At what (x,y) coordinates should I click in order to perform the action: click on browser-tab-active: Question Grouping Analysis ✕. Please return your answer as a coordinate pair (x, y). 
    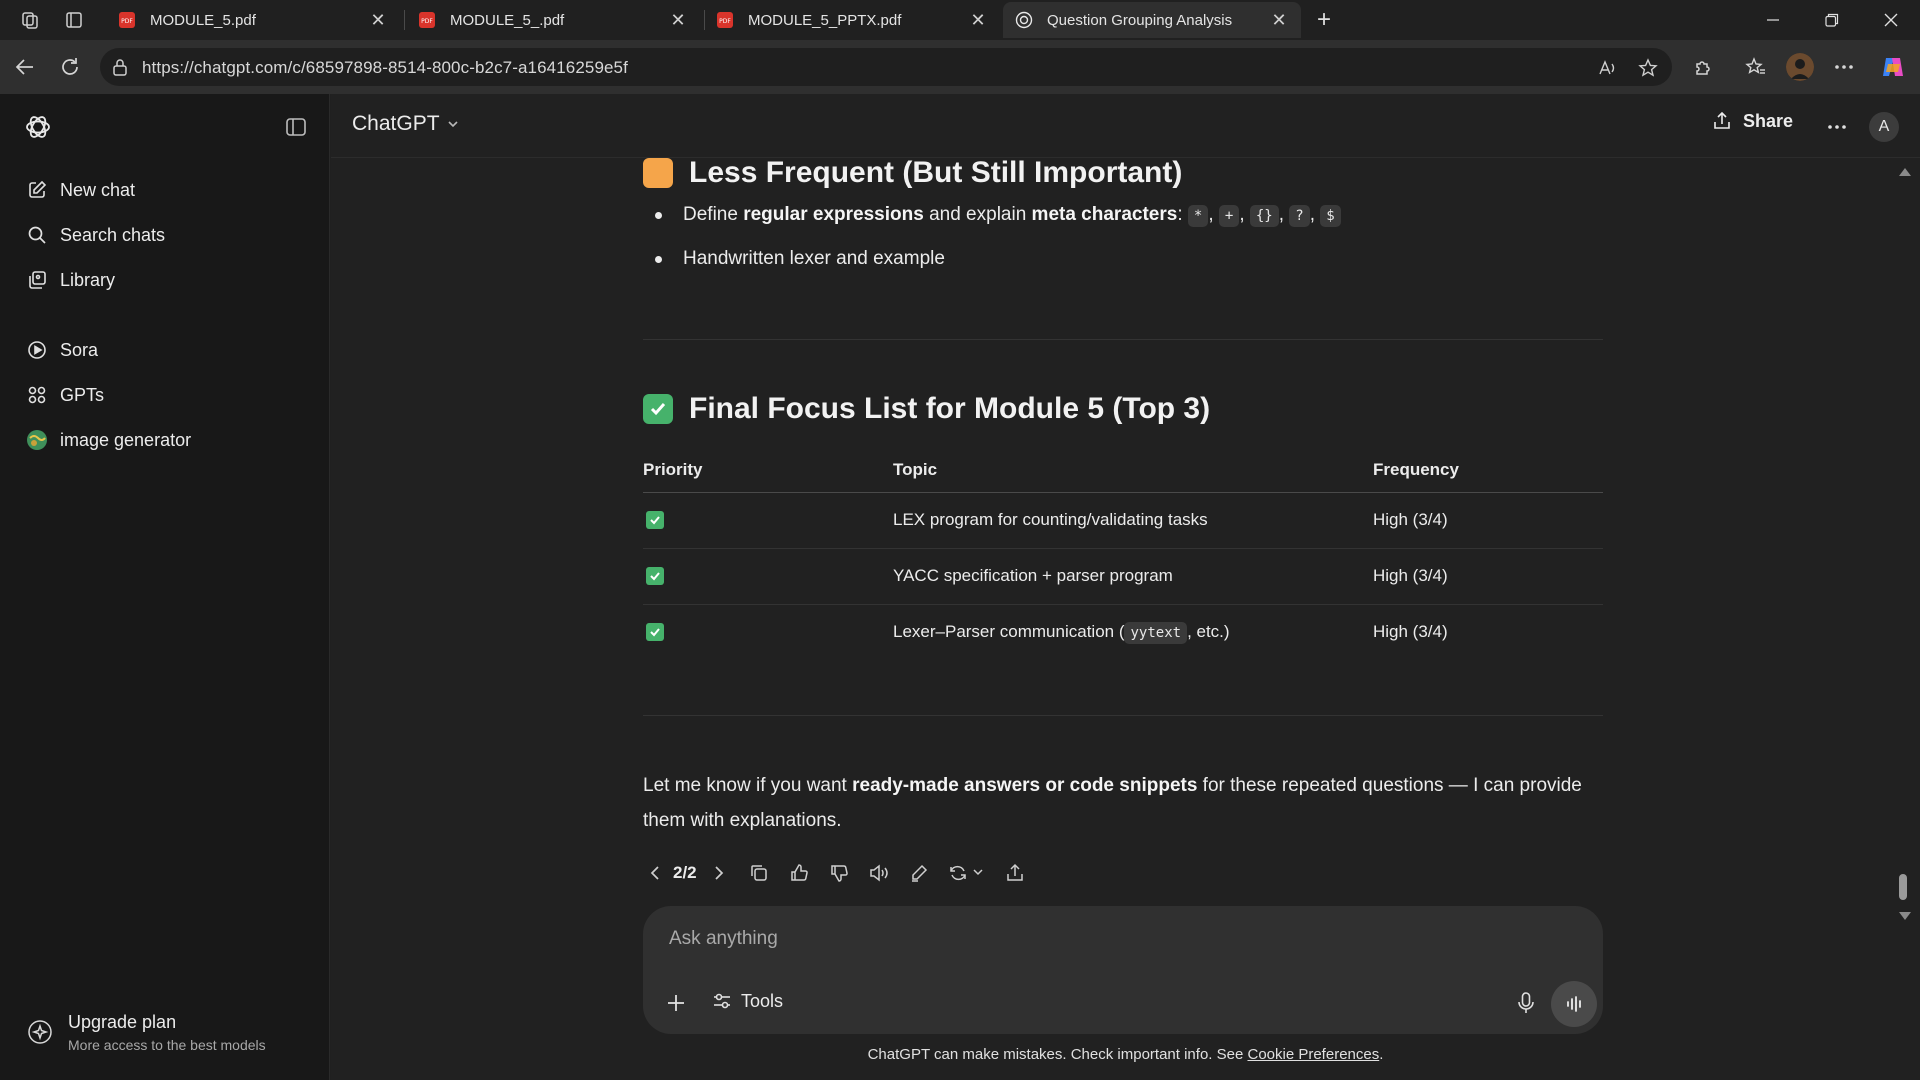
    Looking at the image, I should click on (1152, 20).